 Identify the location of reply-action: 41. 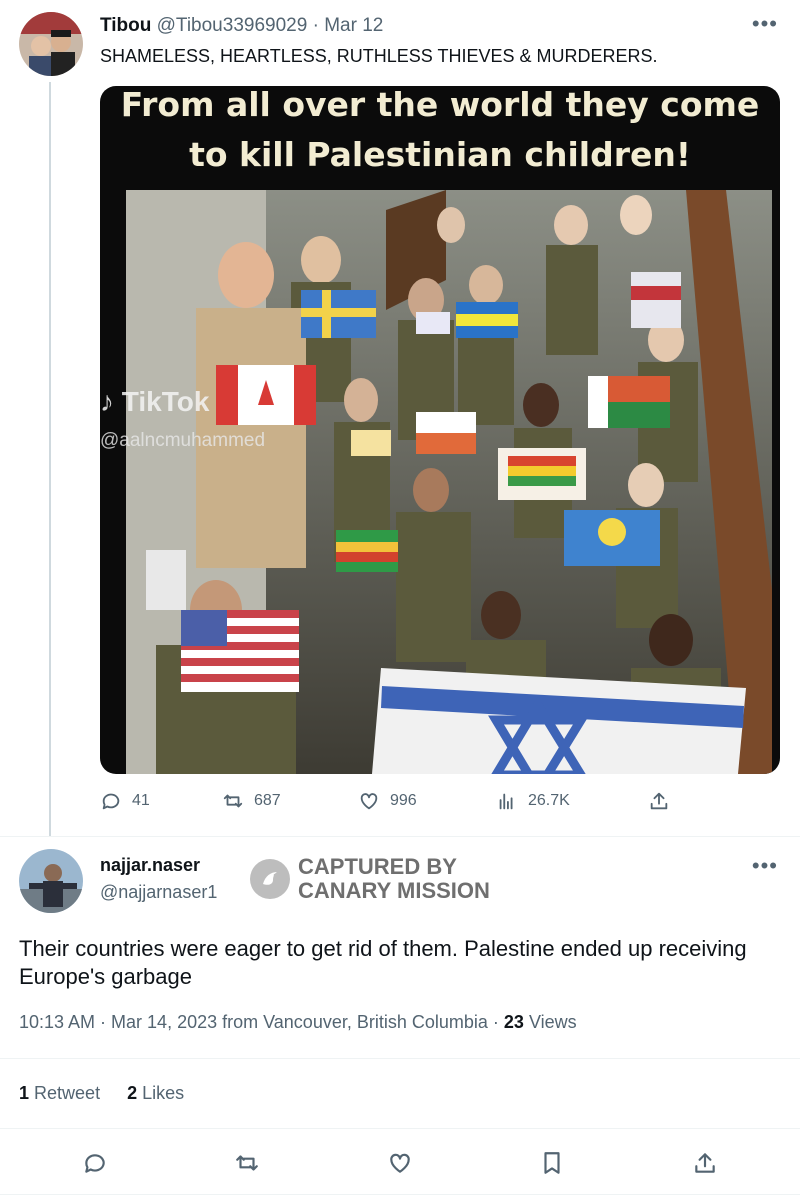
(125, 801).